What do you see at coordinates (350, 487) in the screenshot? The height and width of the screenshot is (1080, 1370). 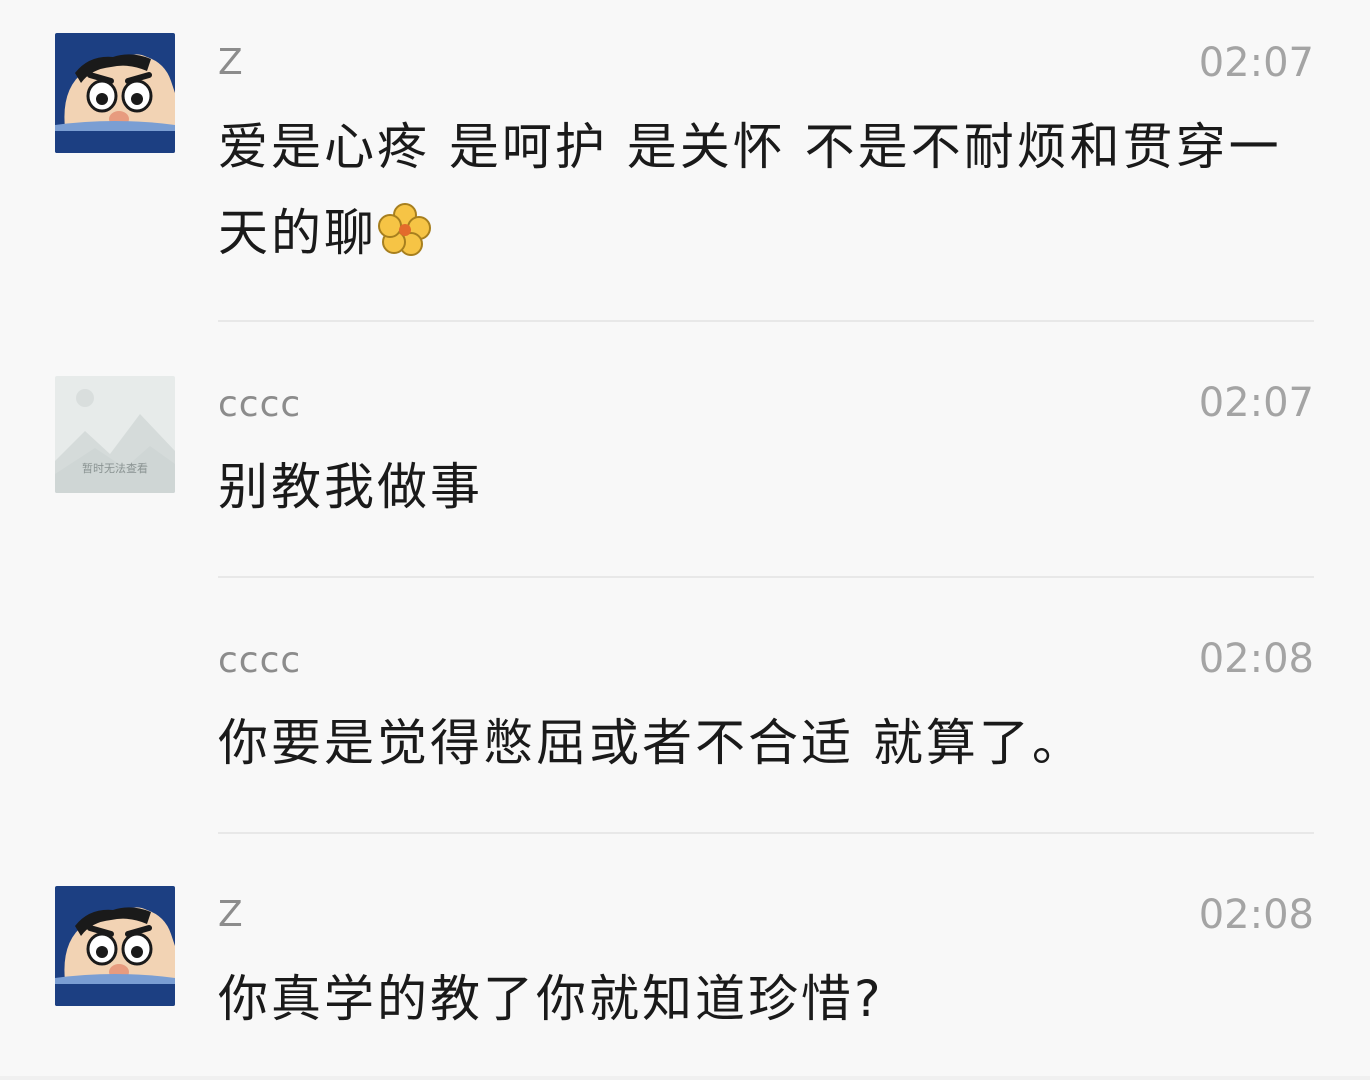 I see `message-text: 别教我做事` at bounding box center [350, 487].